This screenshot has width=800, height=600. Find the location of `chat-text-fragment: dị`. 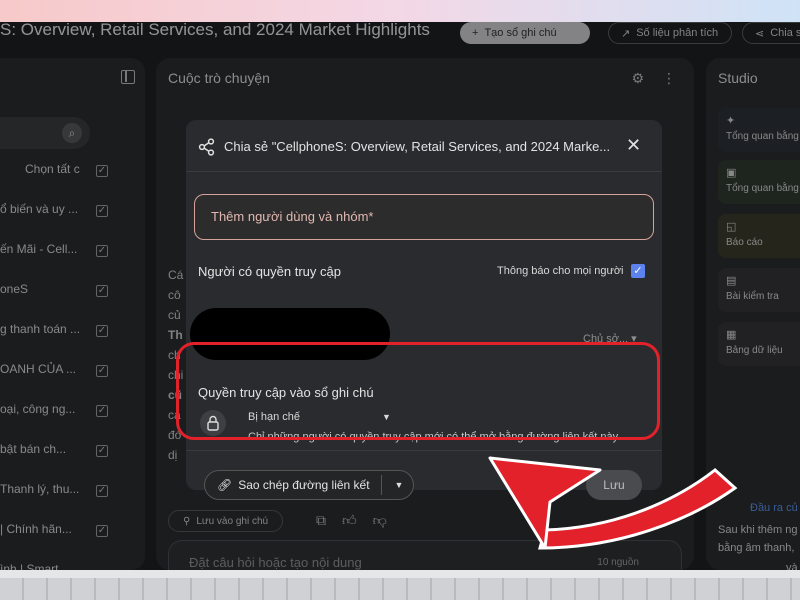

chat-text-fragment: dị is located at coordinates (173, 455).